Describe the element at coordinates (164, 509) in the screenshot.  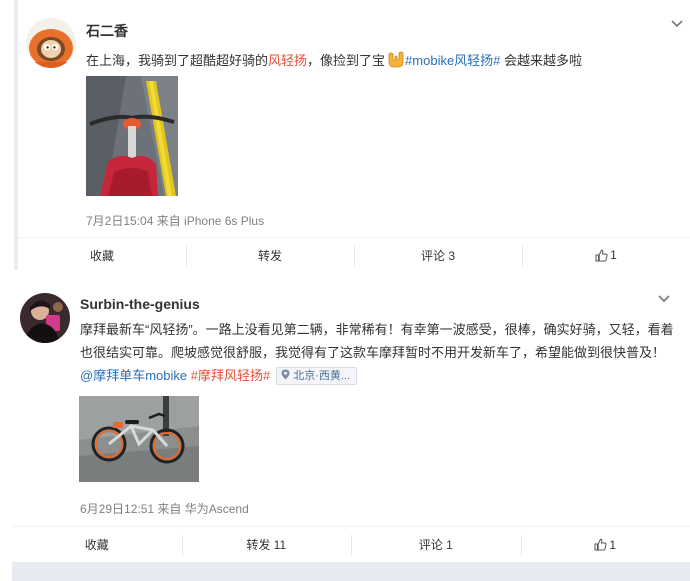
I see `post-meta: 6月29日12:51 来自 华为Ascend` at that location.